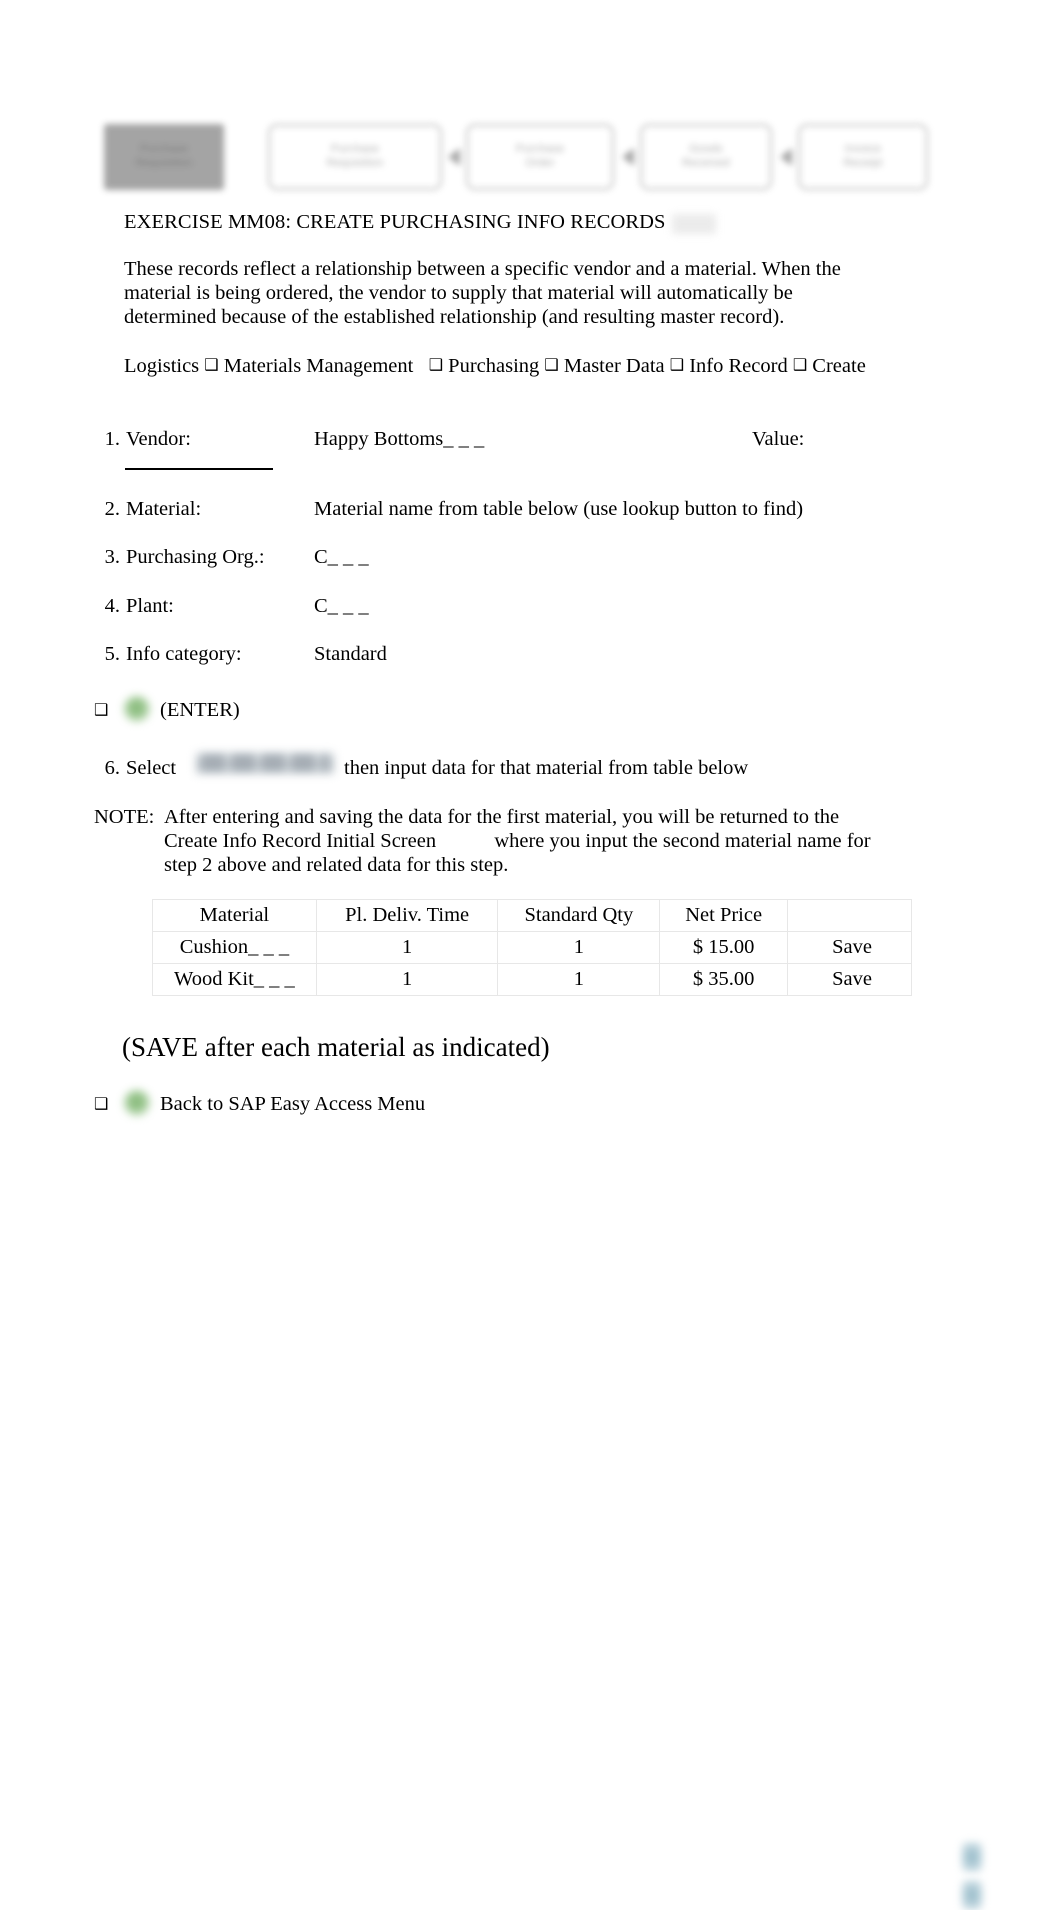 The image size is (1062, 1910). I want to click on step-5-label: Info category:, so click(184, 654).